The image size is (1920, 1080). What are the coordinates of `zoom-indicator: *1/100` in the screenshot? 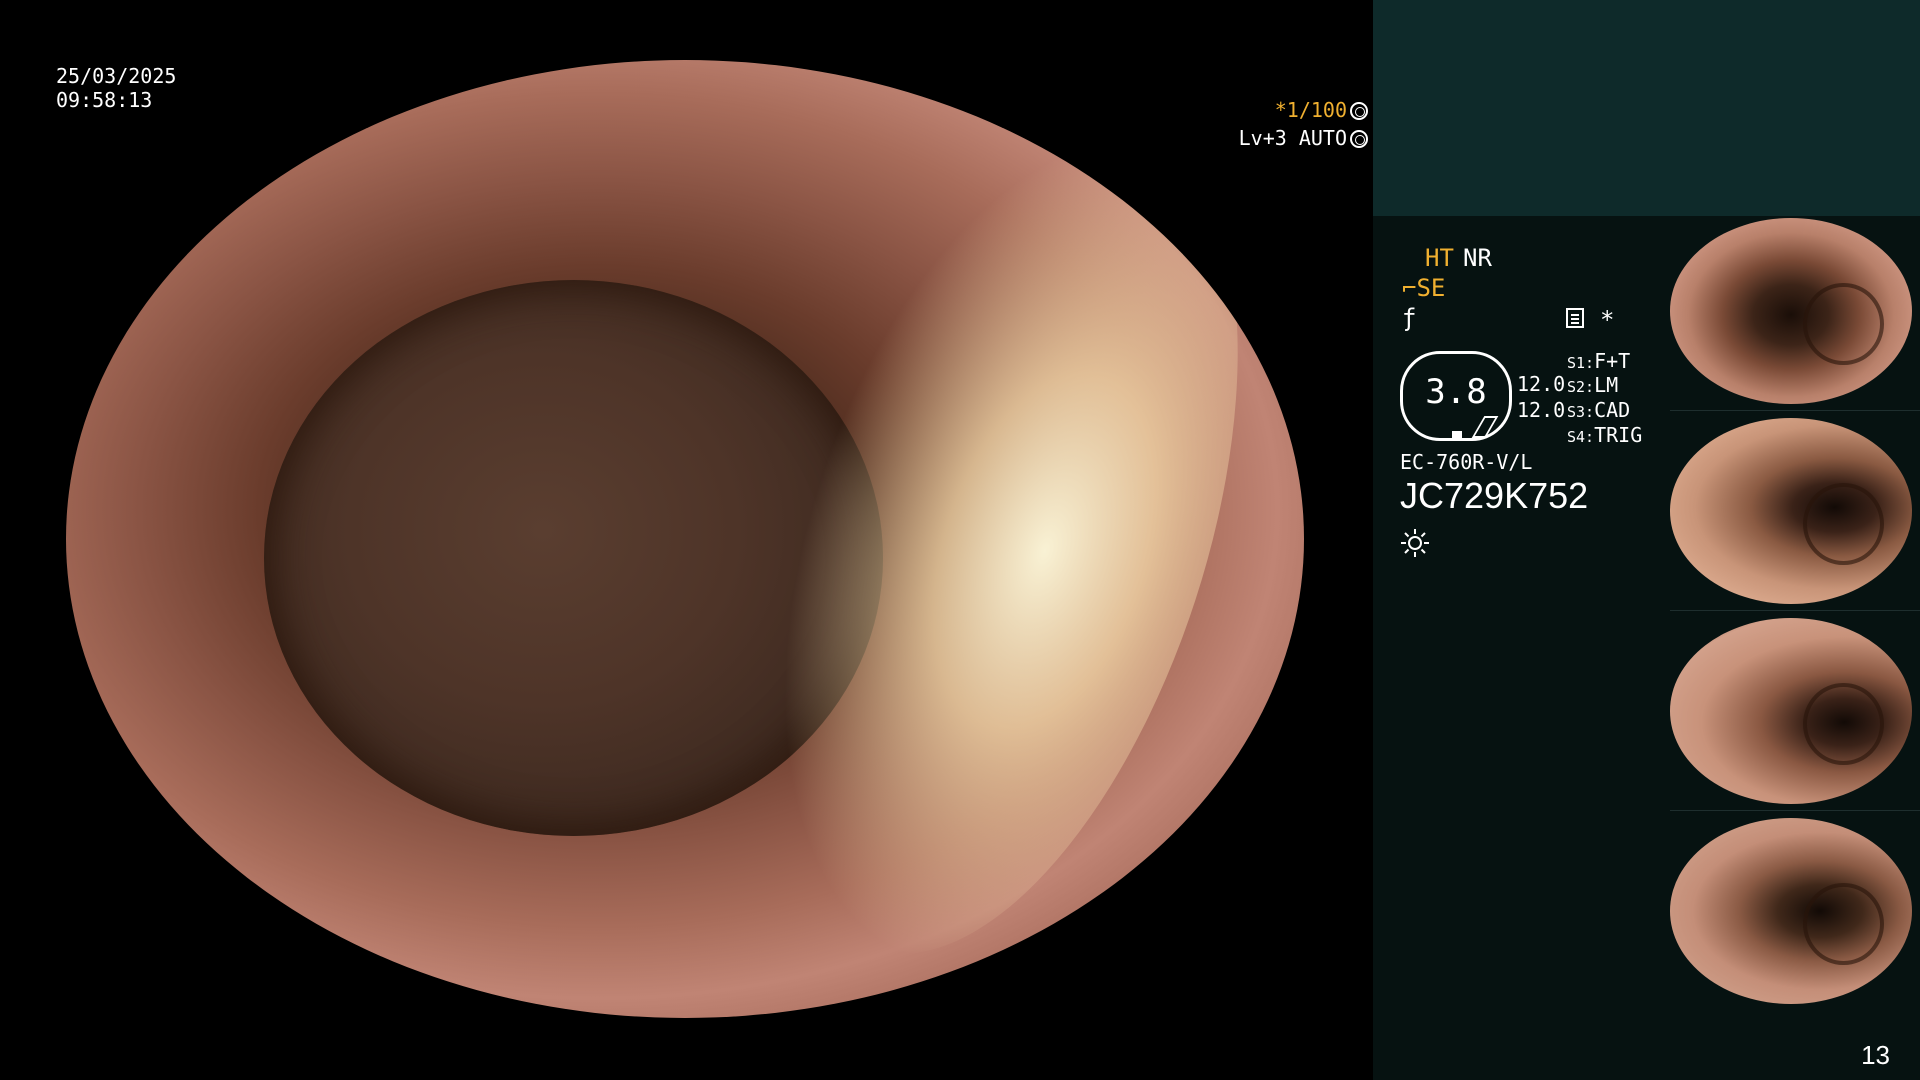 It's located at (1321, 110).